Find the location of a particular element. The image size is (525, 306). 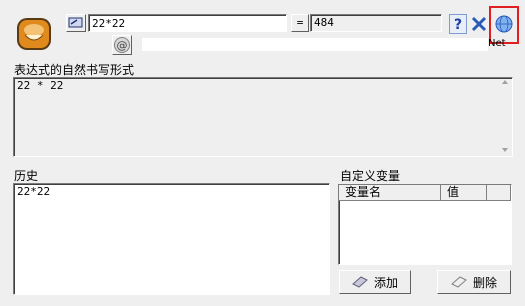

scroll-up-arrow is located at coordinates (505, 82).